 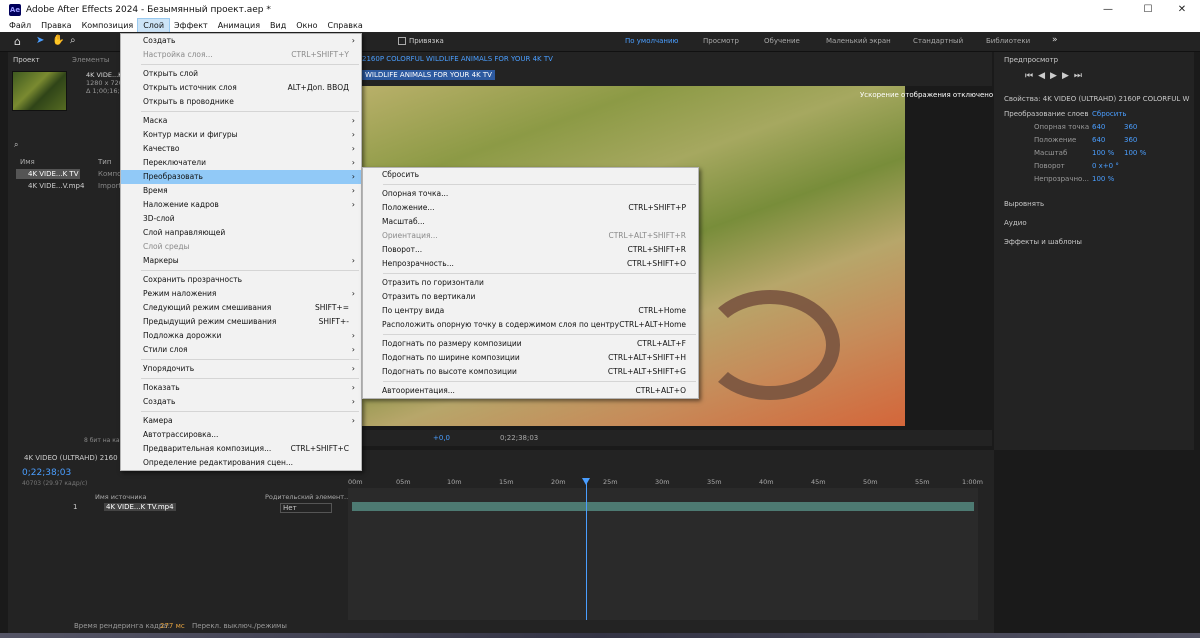 What do you see at coordinates (306, 508) in the screenshot?
I see `parent-dropdown: Нет` at bounding box center [306, 508].